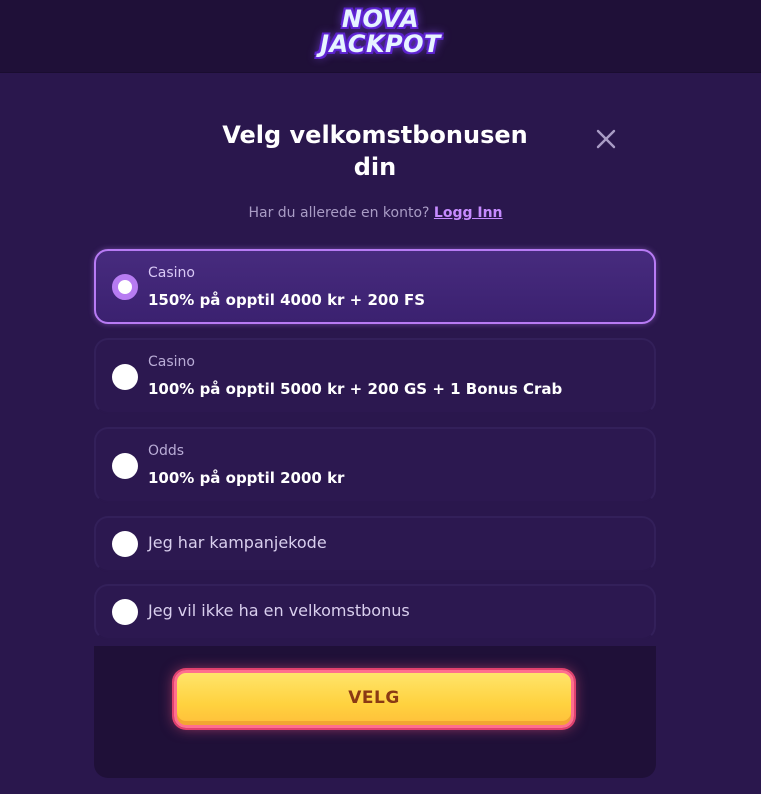  I want to click on modal-footer: VELG, so click(375, 712).